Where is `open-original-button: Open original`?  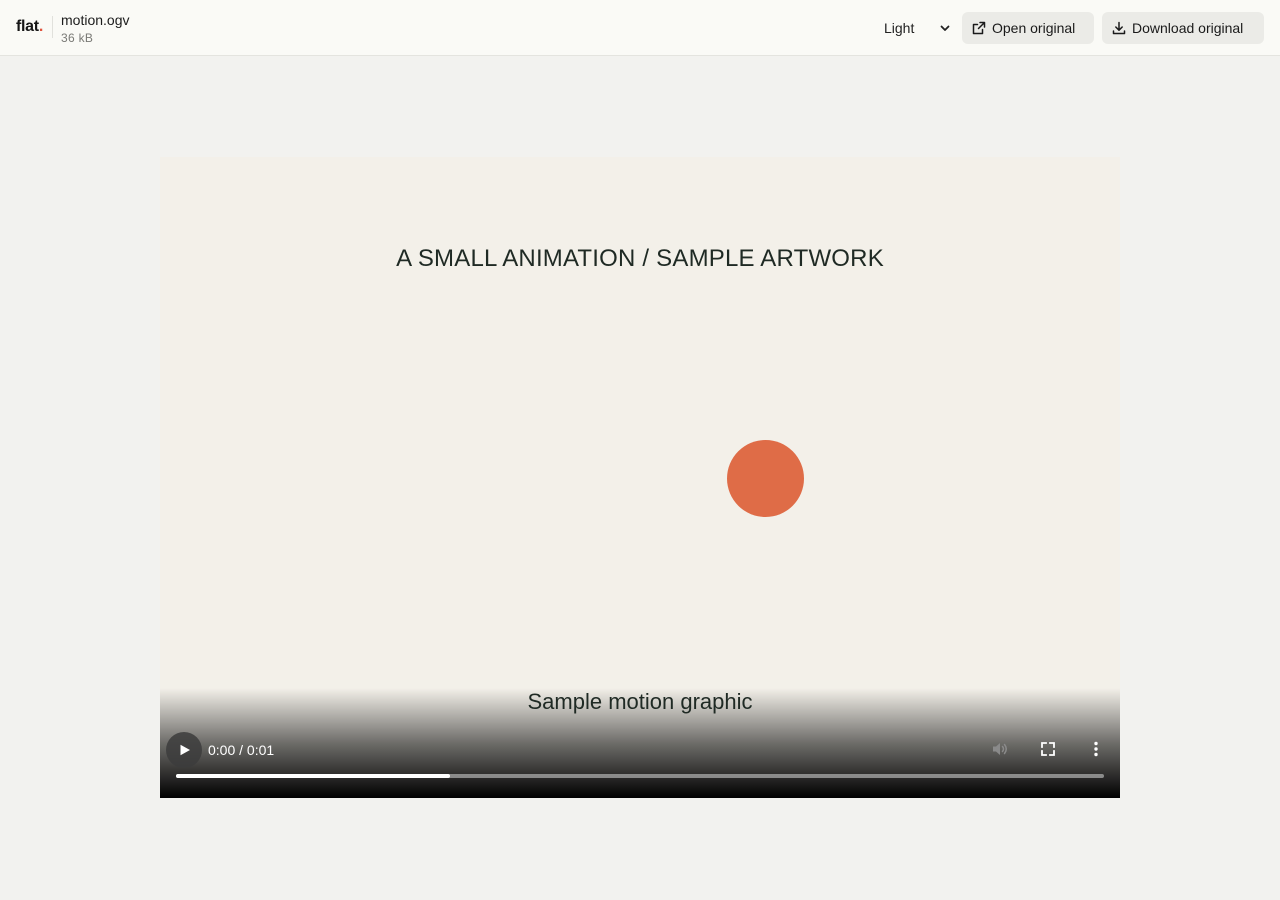 open-original-button: Open original is located at coordinates (1028, 28).